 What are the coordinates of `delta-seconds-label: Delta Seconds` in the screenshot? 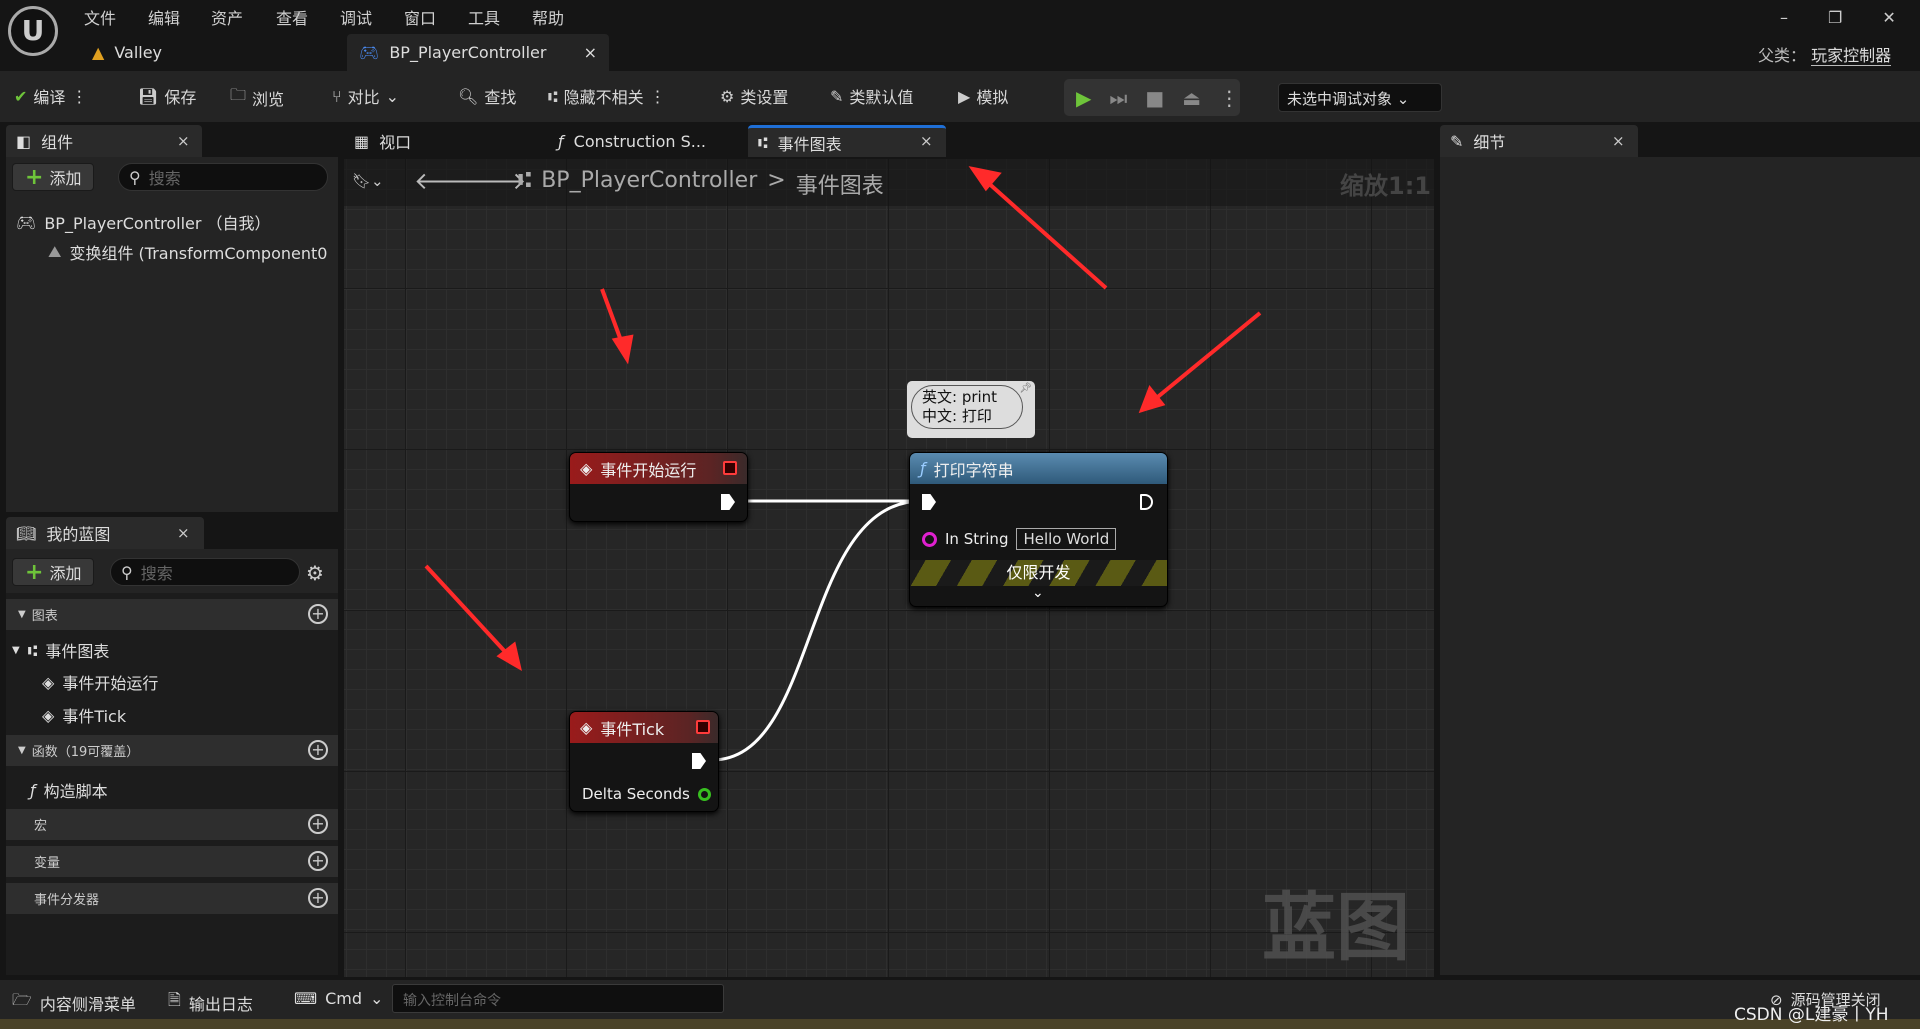 It's located at (636, 794).